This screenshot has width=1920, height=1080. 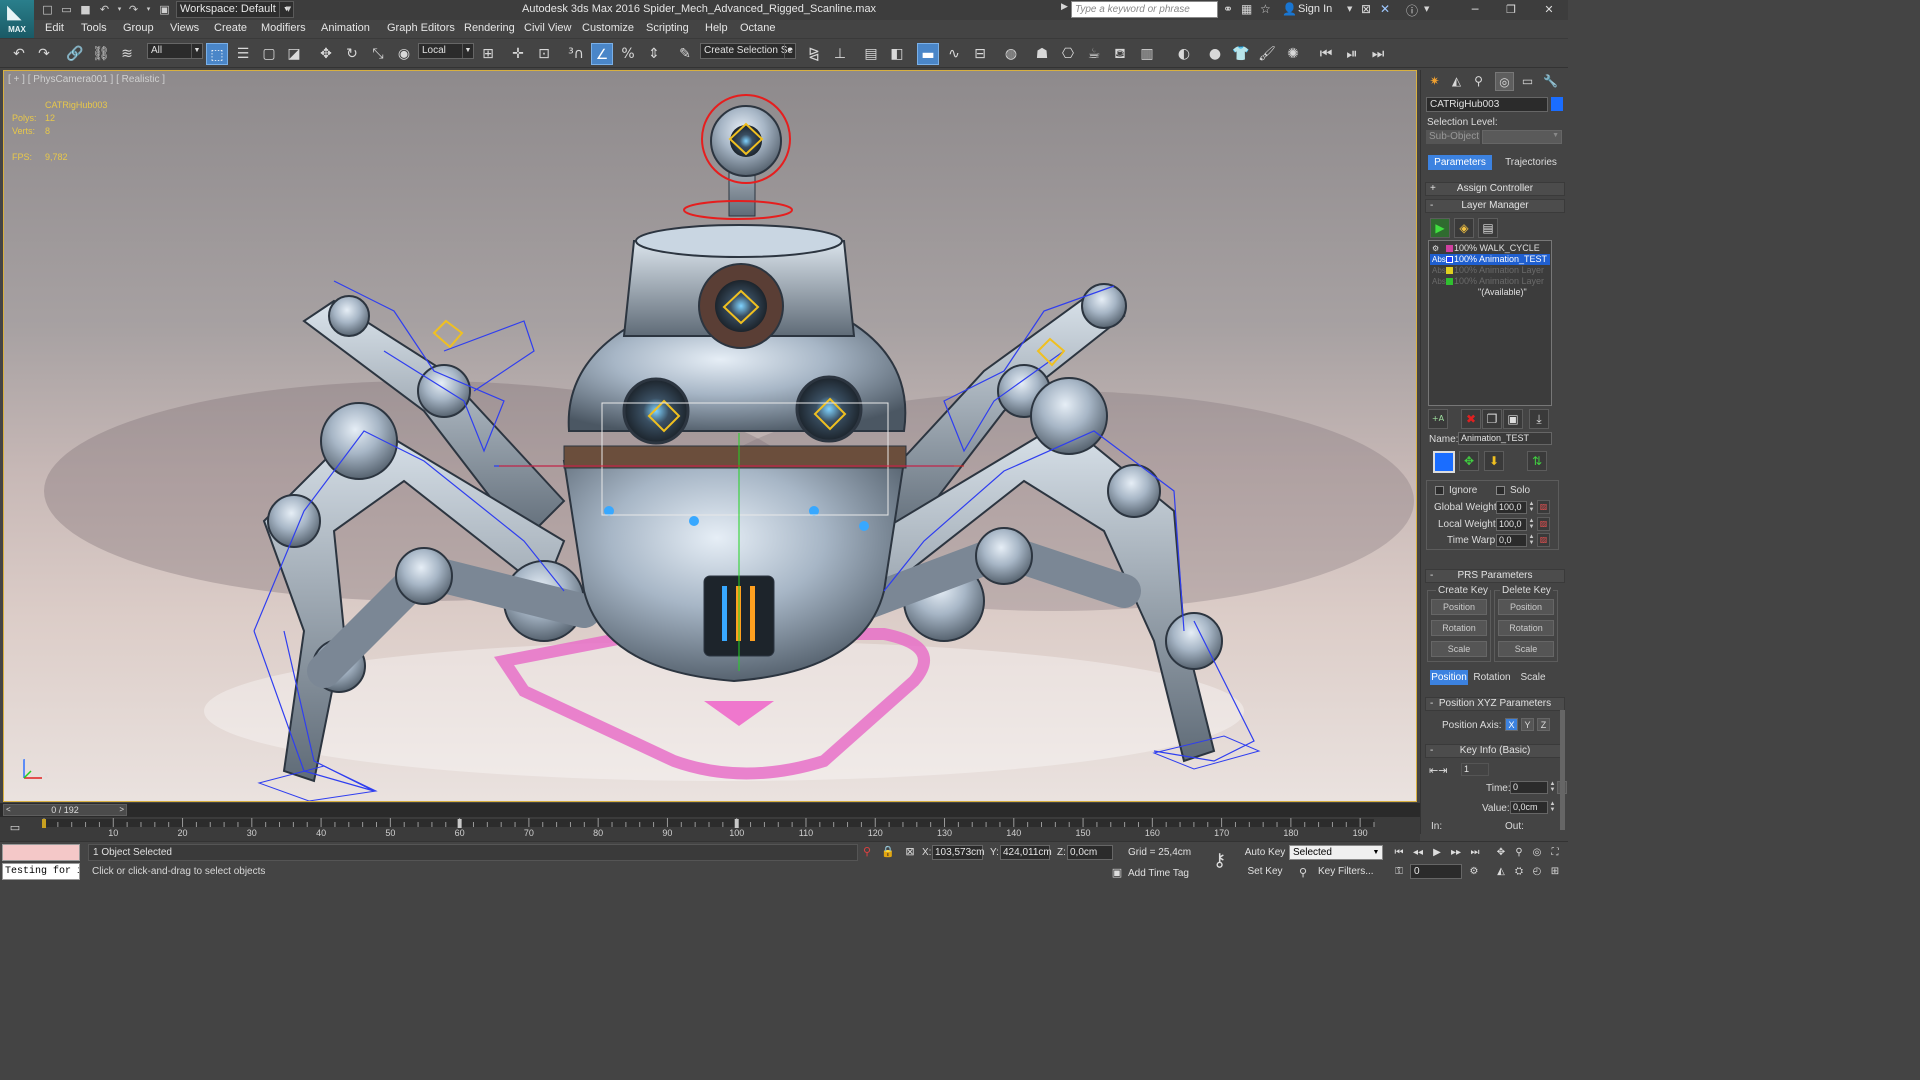 I want to click on goto-end-icon: ⏭, so click(x=1475, y=852).